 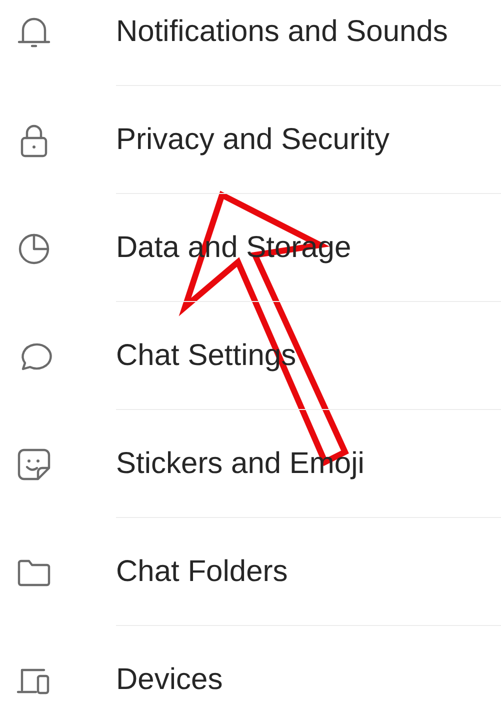 I want to click on item-label: Privacy and Security, so click(x=253, y=140).